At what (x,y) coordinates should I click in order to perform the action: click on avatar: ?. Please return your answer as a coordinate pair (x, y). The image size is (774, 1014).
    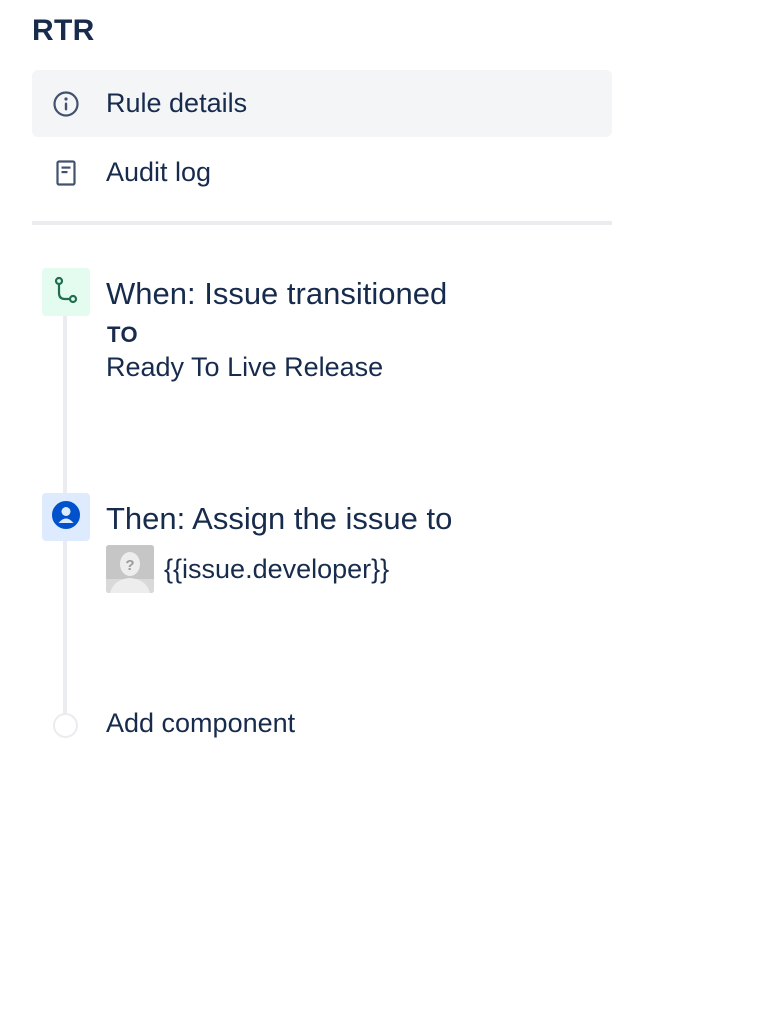
    Looking at the image, I should click on (130, 569).